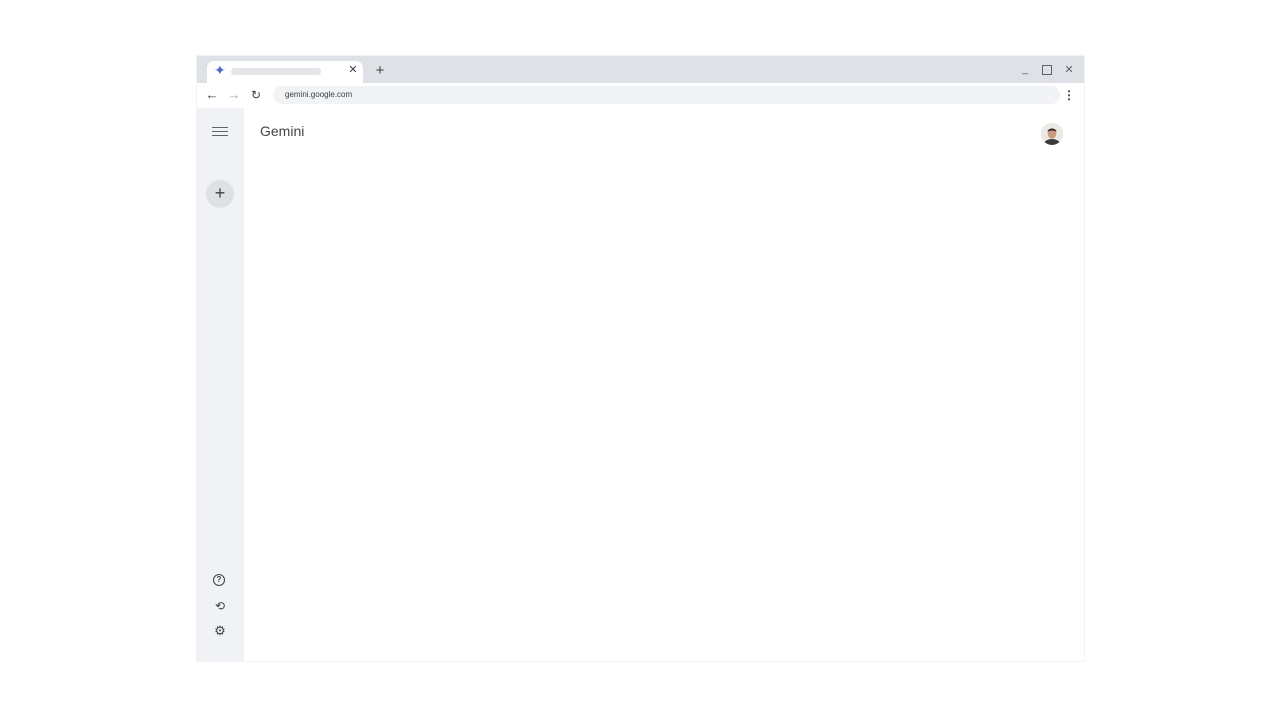 The image size is (1280, 720). Describe the element at coordinates (220, 631) in the screenshot. I see `settings-gear-icon: ⚙` at that location.